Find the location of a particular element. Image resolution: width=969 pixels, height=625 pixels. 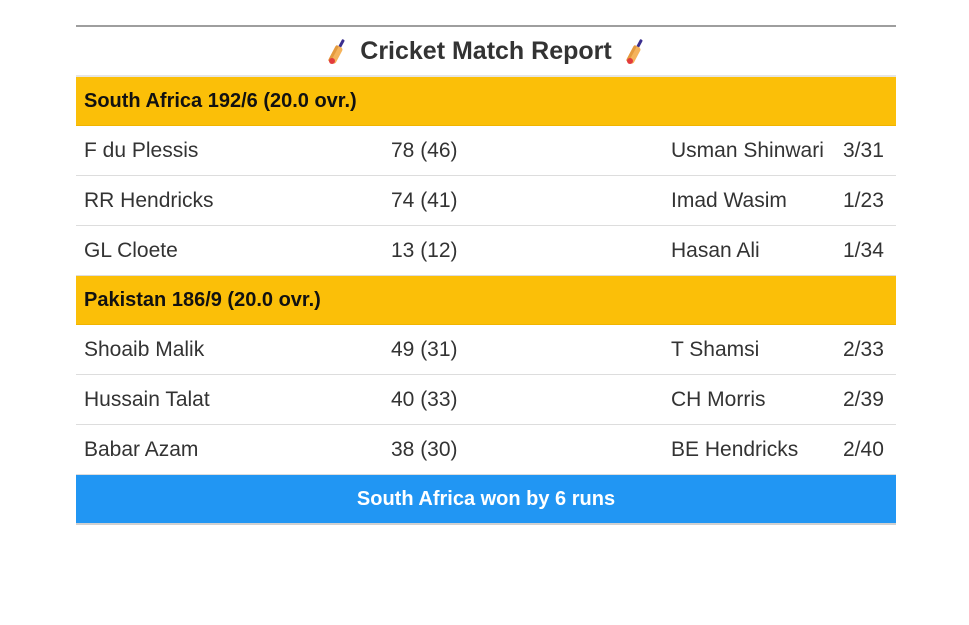

bowler-figures: 2/33 is located at coordinates (863, 349).